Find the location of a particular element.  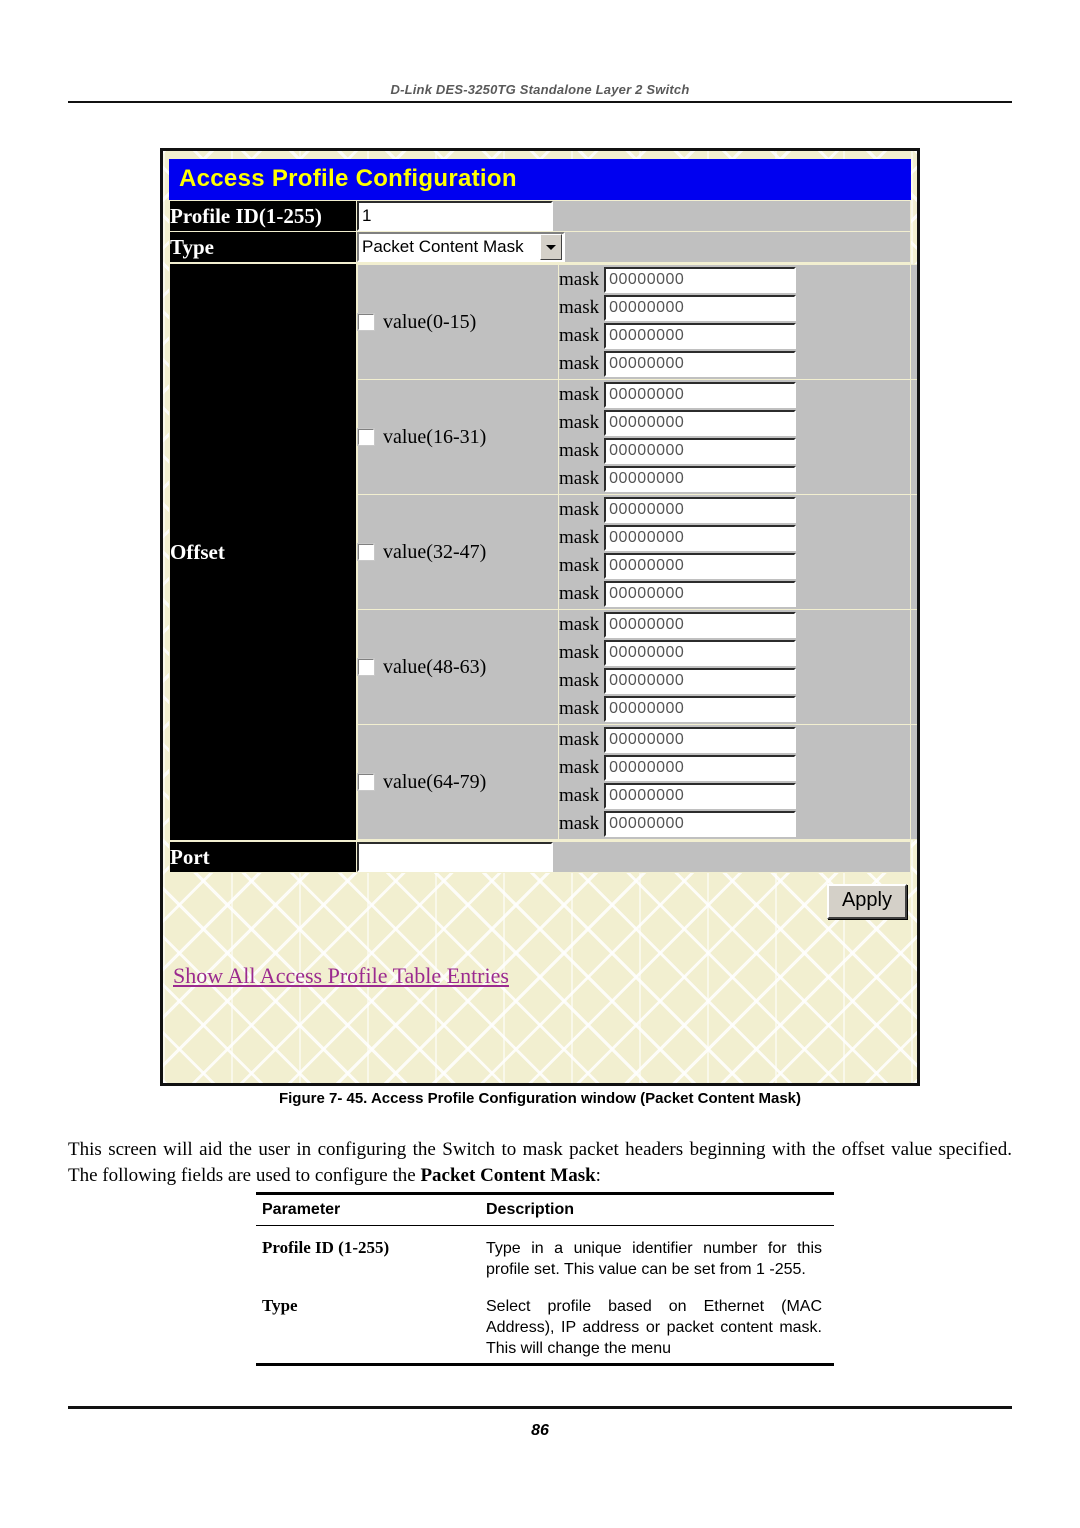

offset-value-label: value(16-31) is located at coordinates (435, 436).